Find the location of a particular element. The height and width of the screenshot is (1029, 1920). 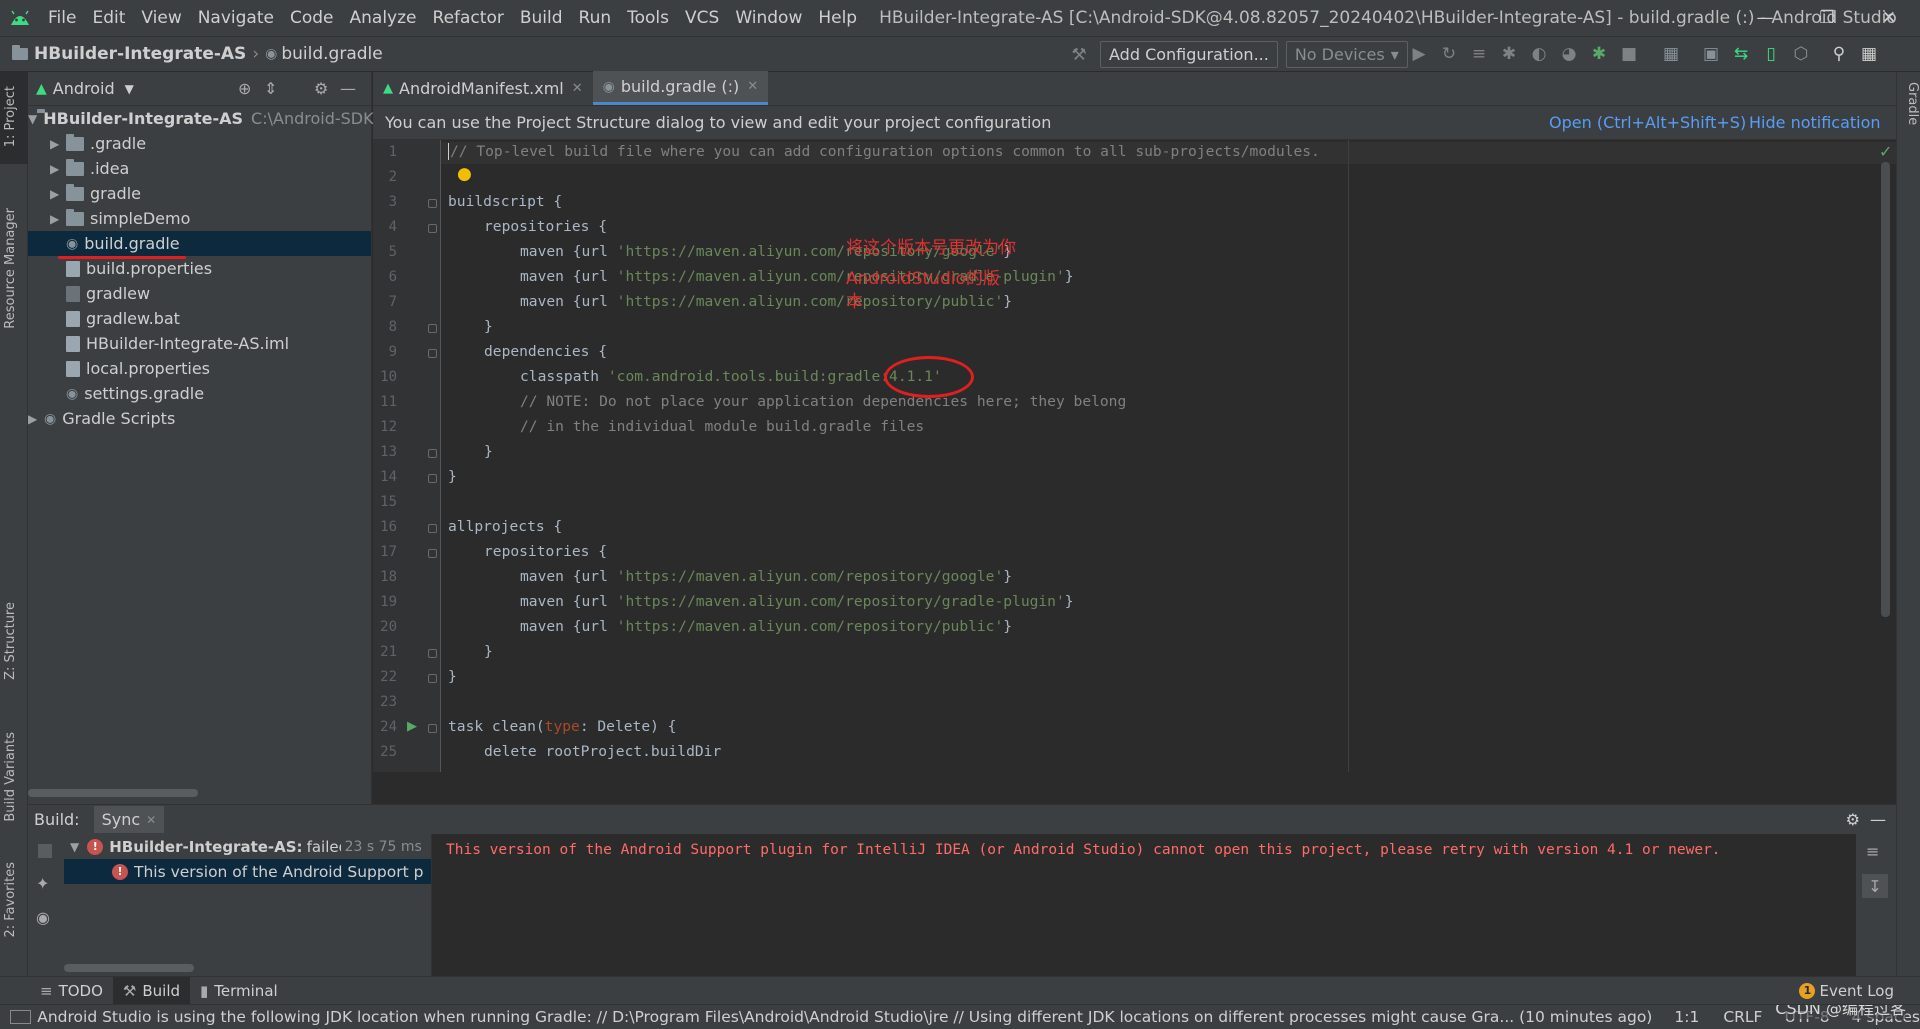

stop-icon: ■ is located at coordinates (1629, 54).